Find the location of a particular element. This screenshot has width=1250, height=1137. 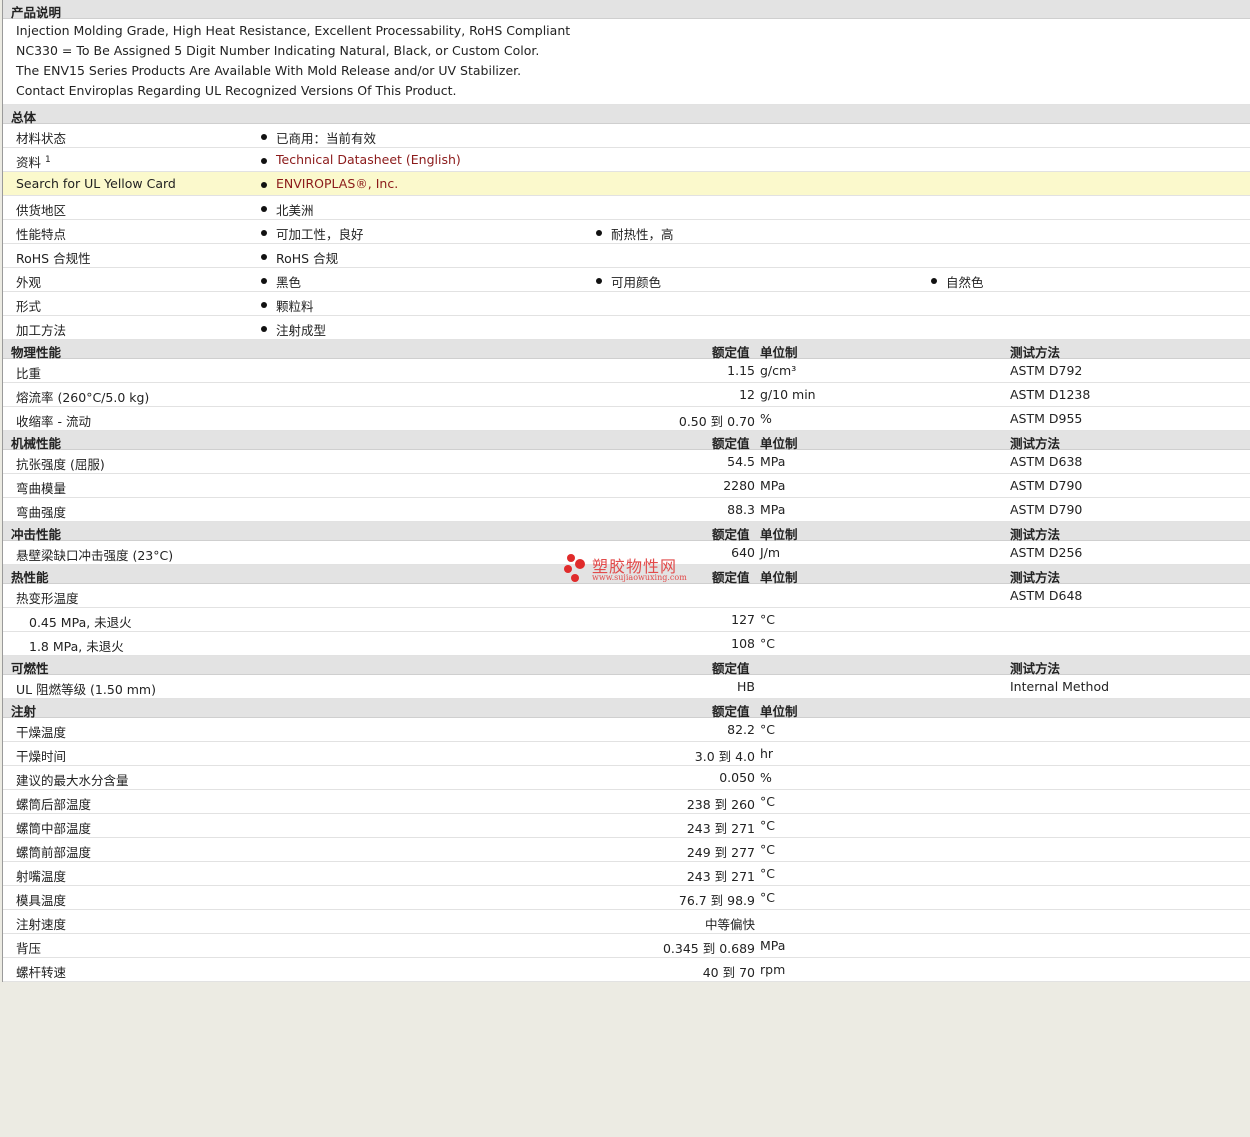

material-status-row: 材料状态 已商用：当前有效 is located at coordinates (626, 136).